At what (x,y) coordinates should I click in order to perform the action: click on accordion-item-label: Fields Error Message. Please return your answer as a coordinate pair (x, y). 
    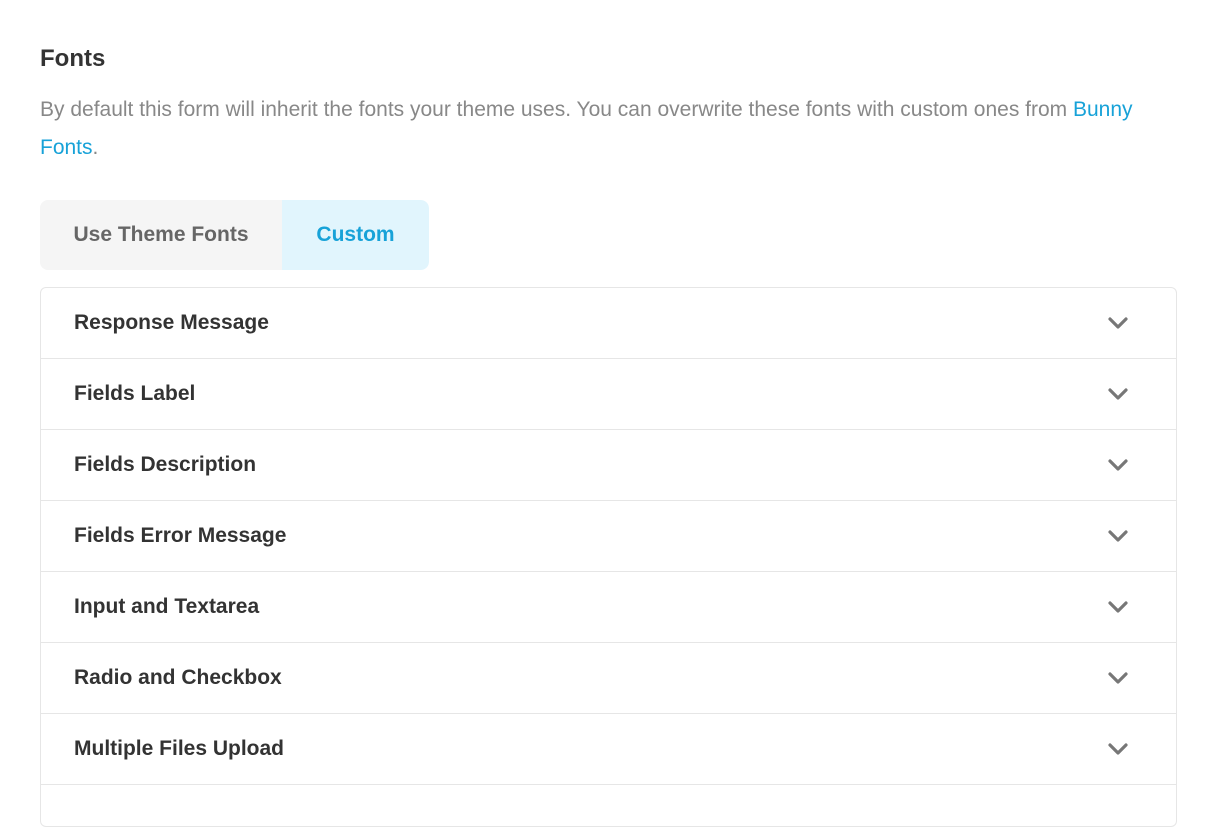
    Looking at the image, I should click on (180, 535).